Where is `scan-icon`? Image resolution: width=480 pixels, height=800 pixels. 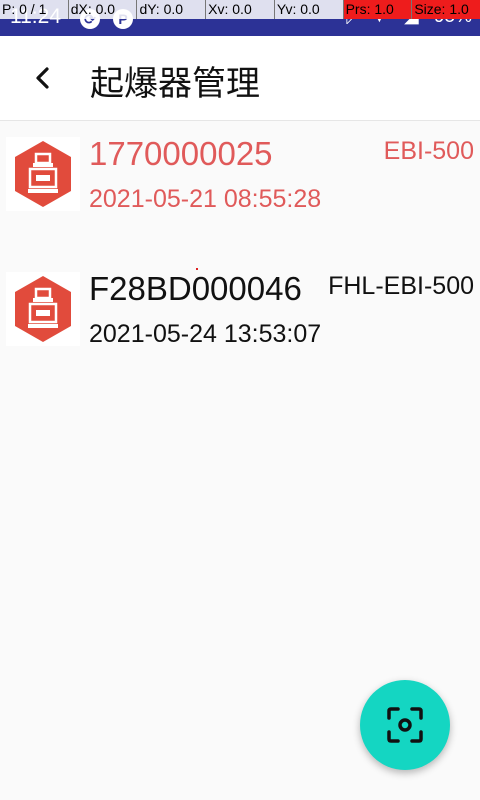 scan-icon is located at coordinates (405, 725).